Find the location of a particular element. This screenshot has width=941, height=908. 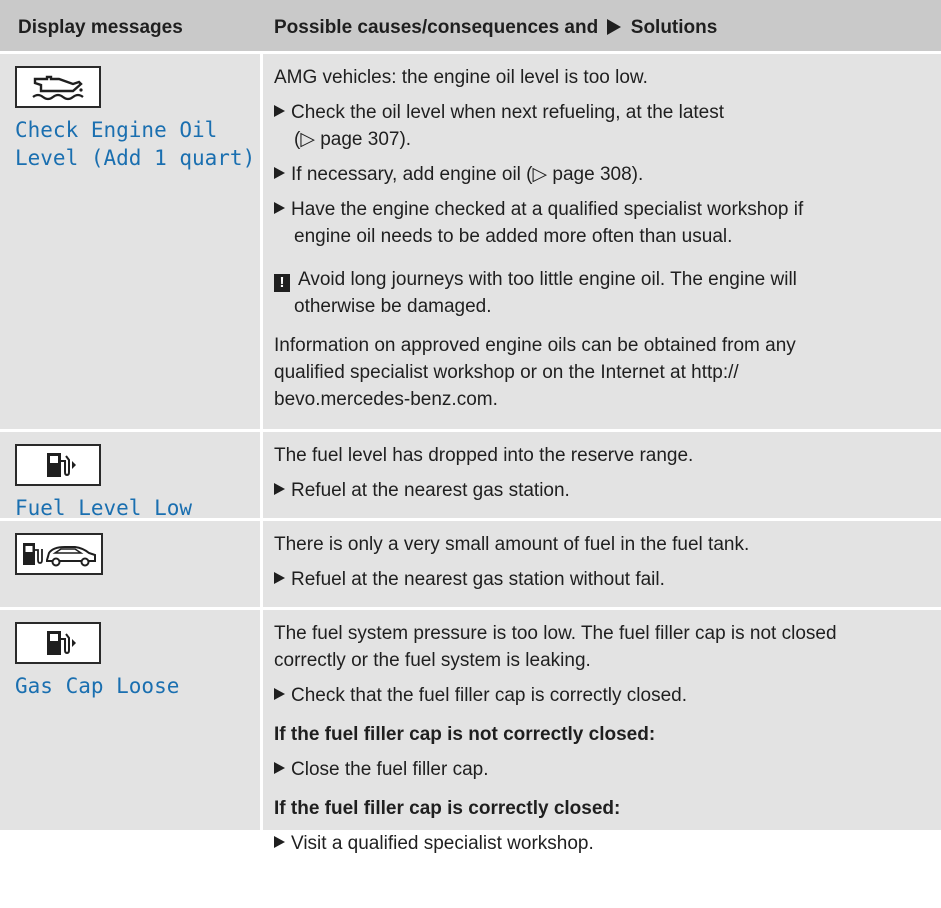

message-fuel-level-low: Fuel Level Low is located at coordinates (104, 508).